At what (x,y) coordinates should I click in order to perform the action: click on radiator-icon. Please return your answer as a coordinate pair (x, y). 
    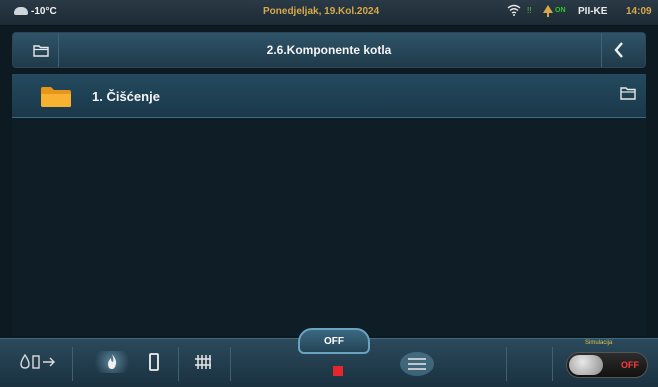
    Looking at the image, I should click on (203, 362).